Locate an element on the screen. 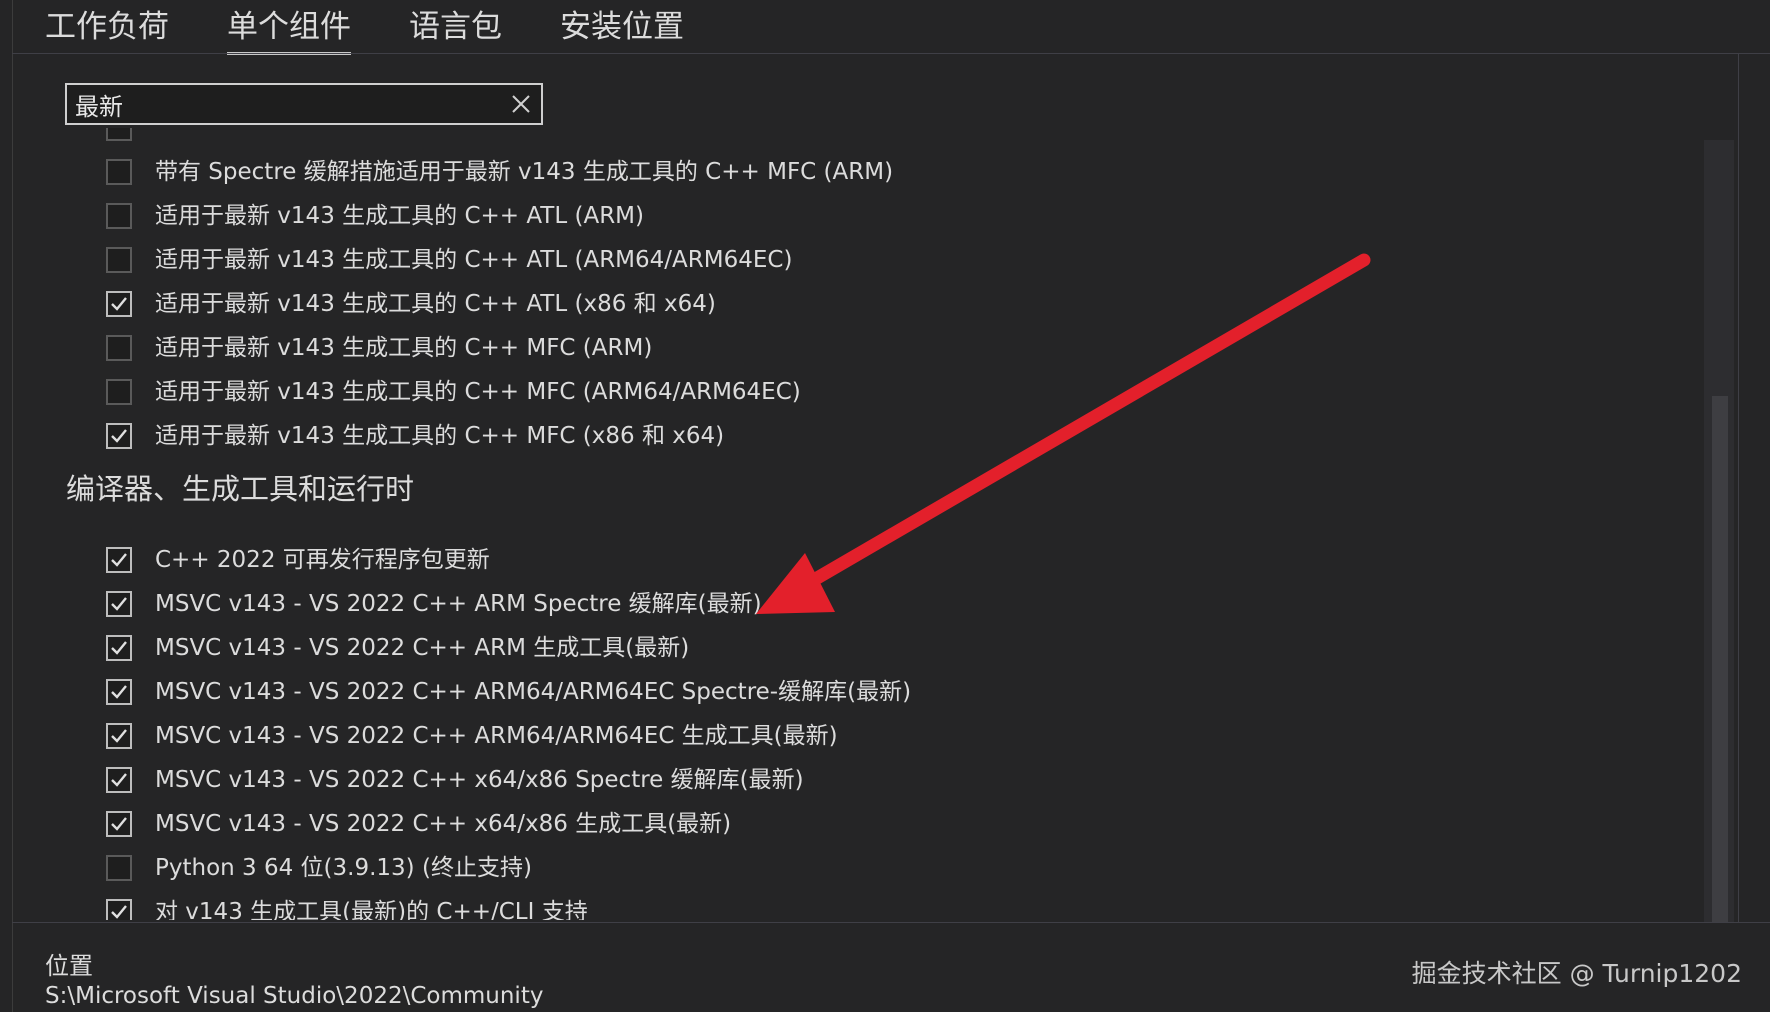  component-item: 适用于最新 v143 生成工具的 C++ MFC (ARM) is located at coordinates (880, 348).